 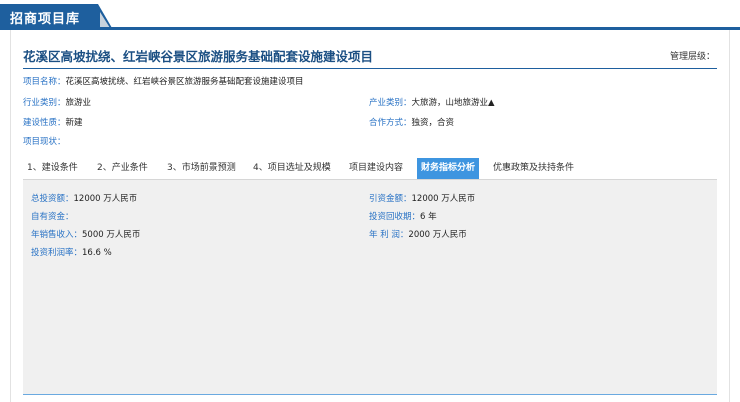 I want to click on title-divider, so click(x=370, y=68).